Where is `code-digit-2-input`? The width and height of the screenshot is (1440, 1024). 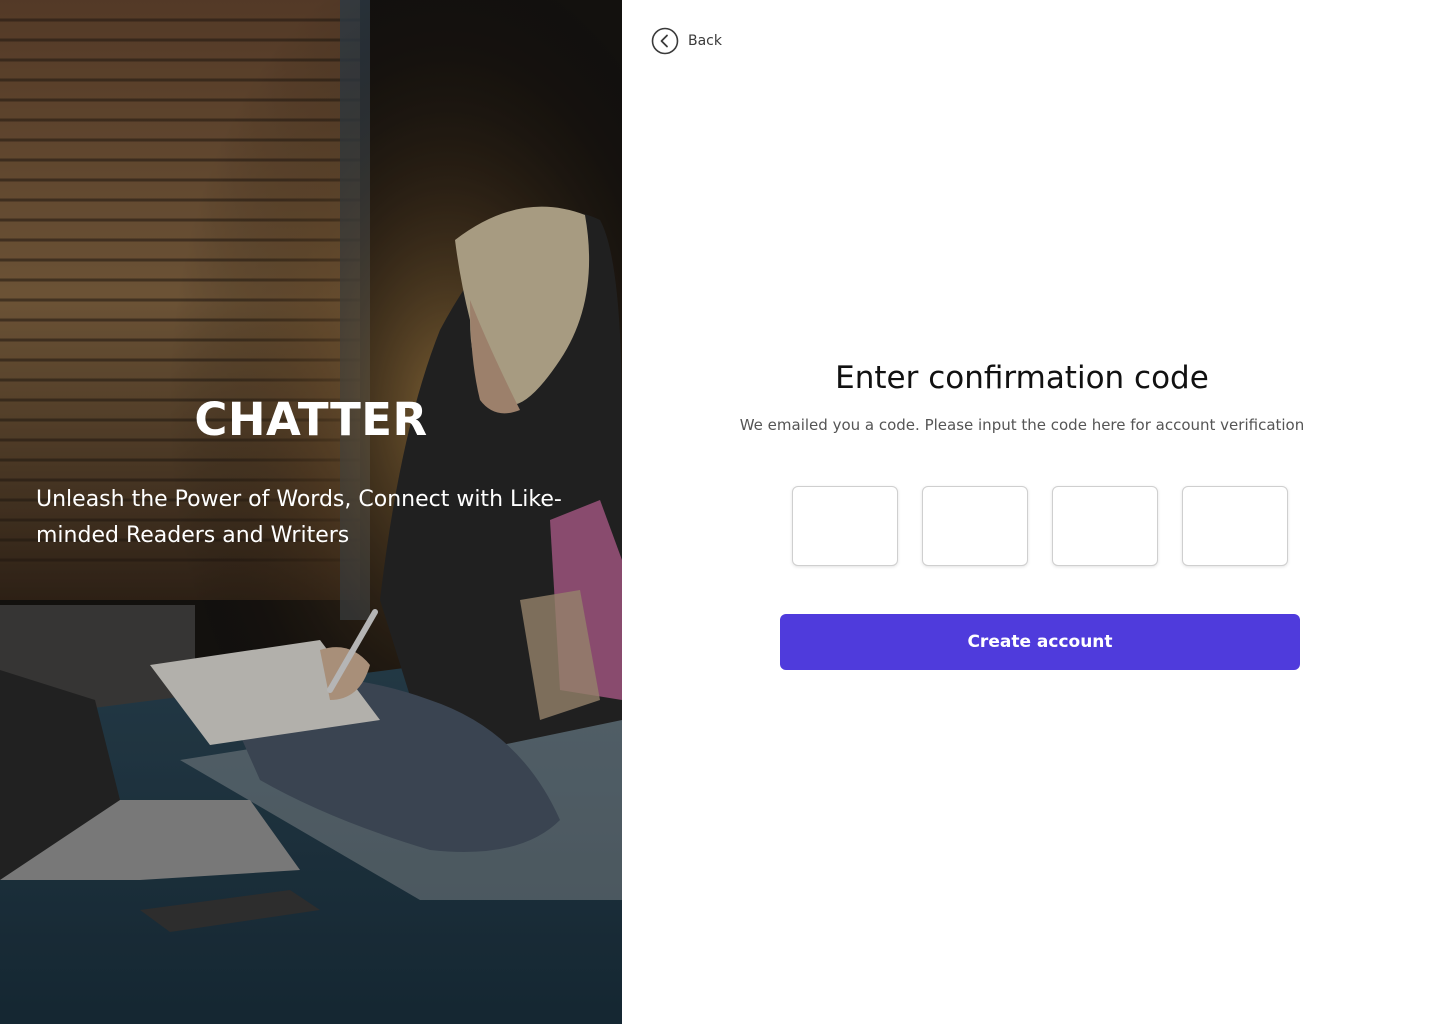
code-digit-2-input is located at coordinates (975, 526).